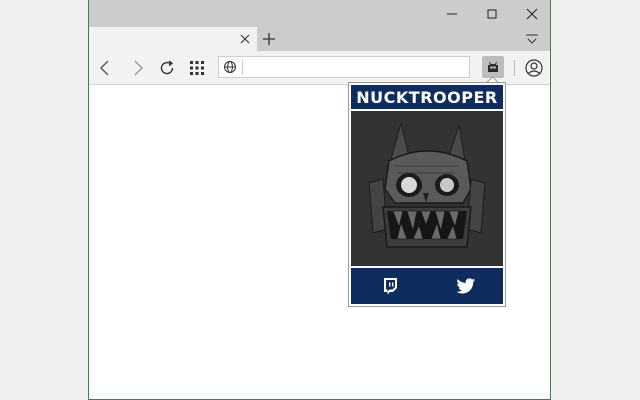 Image resolution: width=640 pixels, height=400 pixels. Describe the element at coordinates (319, 39) in the screenshot. I see `tab-strip` at that location.